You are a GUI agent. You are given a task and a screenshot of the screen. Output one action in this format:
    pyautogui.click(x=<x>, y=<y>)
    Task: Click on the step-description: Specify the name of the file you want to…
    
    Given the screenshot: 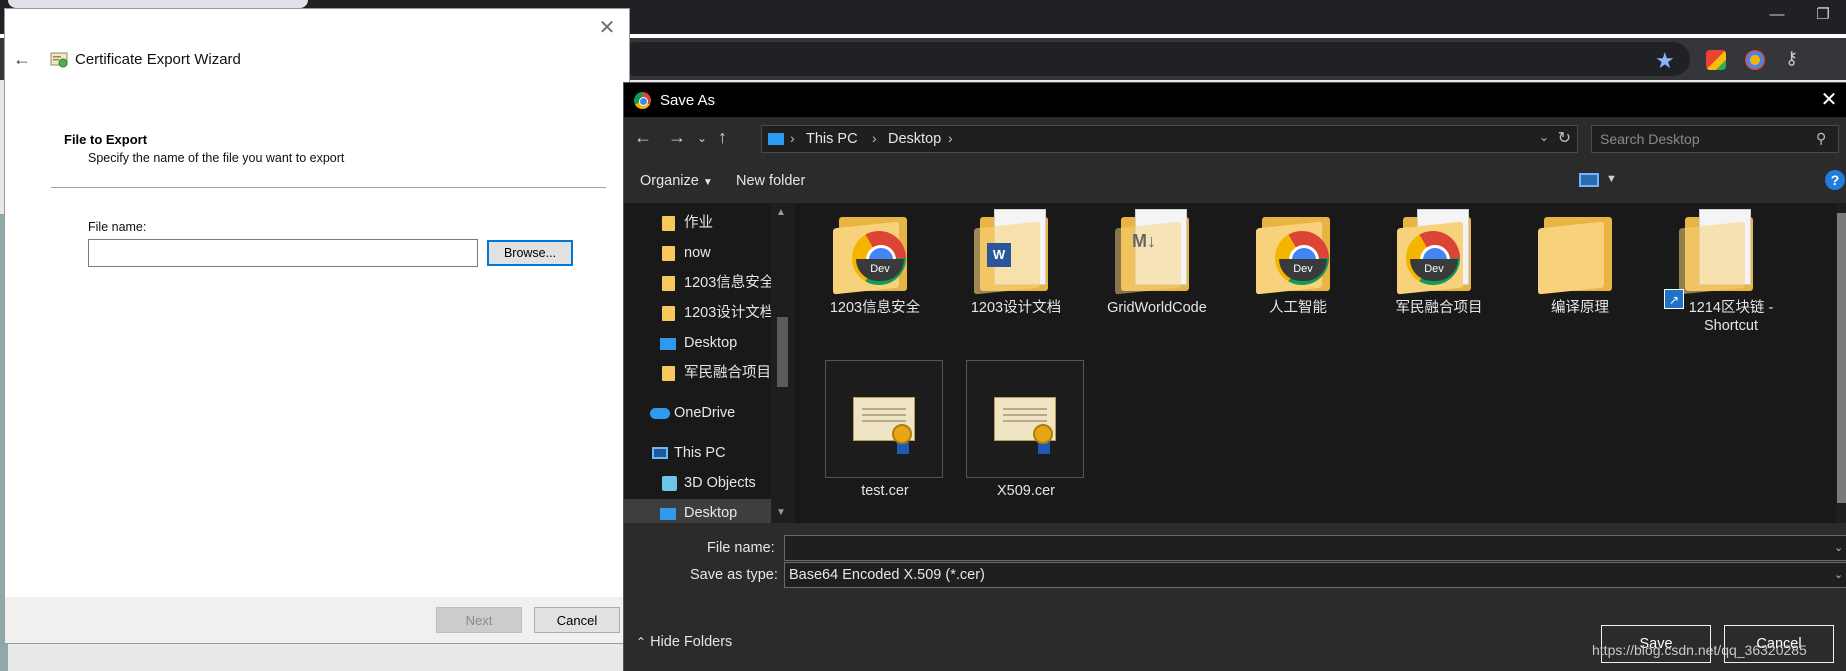 What is the action you would take?
    pyautogui.click(x=216, y=158)
    